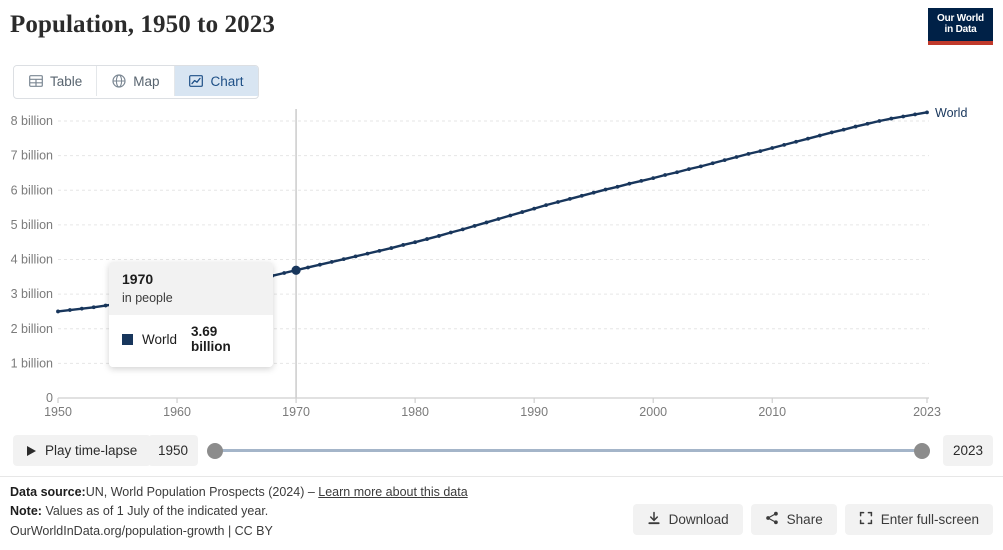  I want to click on timeline-slider-track, so click(571, 450).